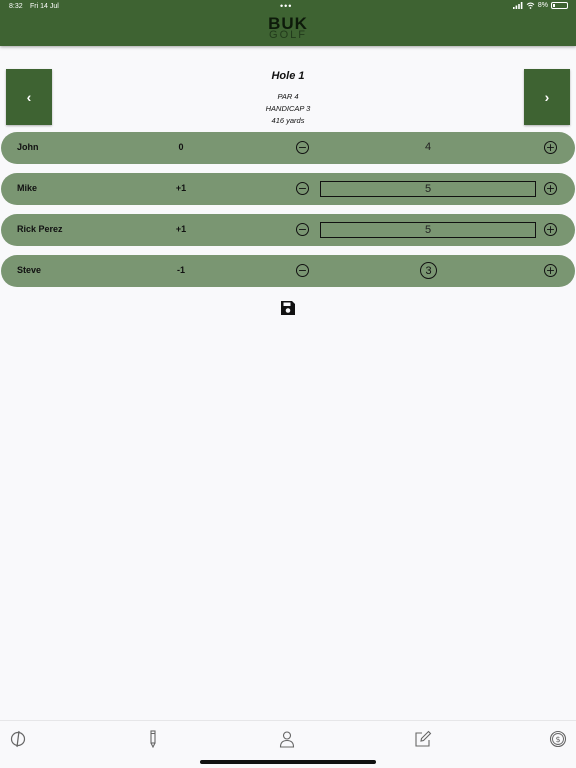 The height and width of the screenshot is (768, 576). I want to click on tab-players, so click(287, 739).